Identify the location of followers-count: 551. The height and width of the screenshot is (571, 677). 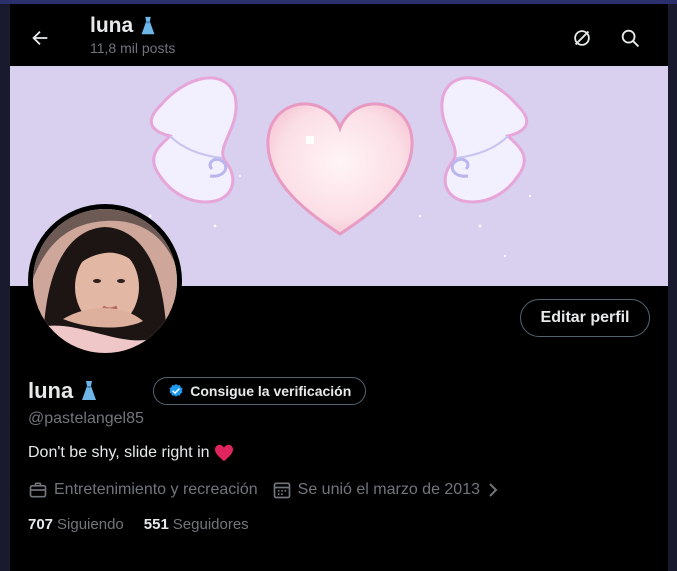
(156, 524).